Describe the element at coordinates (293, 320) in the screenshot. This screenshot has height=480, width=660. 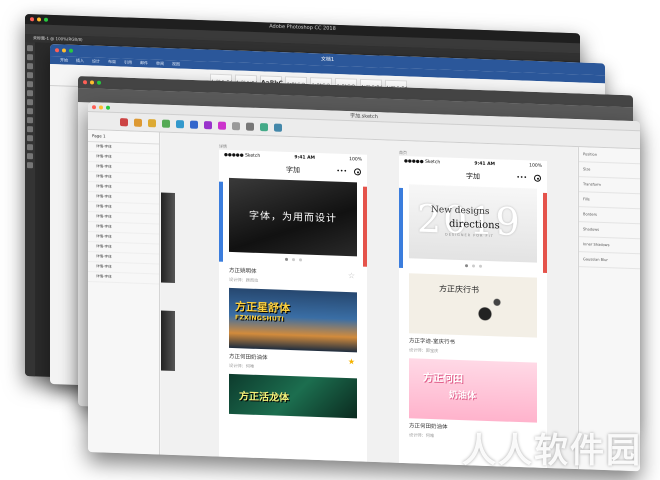
I see `font-preview-image: 方正星舒体 FZXINGSHUTI` at that location.